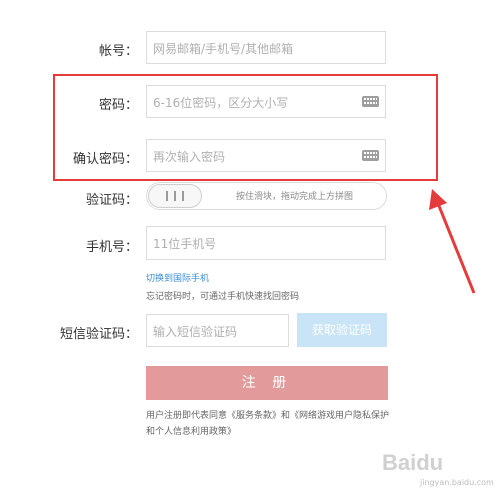 The width and height of the screenshot is (500, 499). I want to click on slider-hint: 按住滑块，拖动完成上方拼图, so click(295, 197).